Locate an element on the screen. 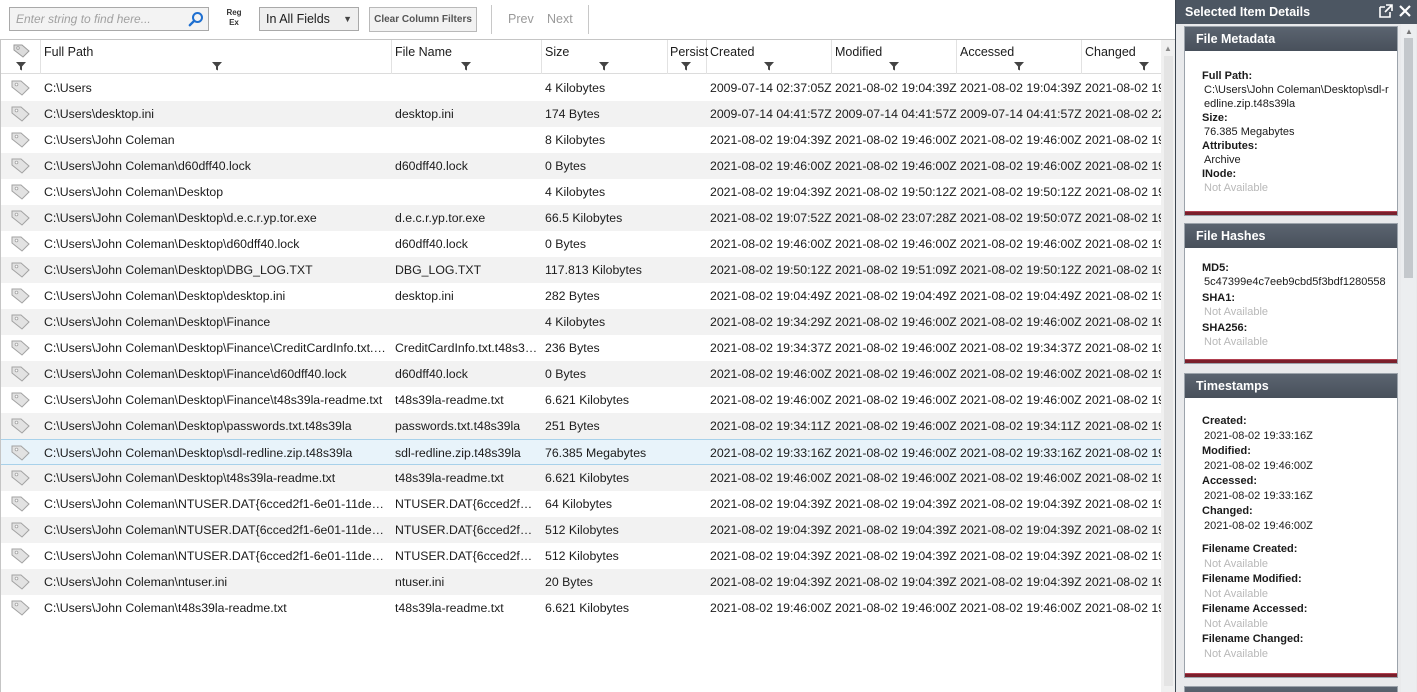  cell-changed: 2021-08-02 19:04:39Z is located at coordinates (1123, 582).